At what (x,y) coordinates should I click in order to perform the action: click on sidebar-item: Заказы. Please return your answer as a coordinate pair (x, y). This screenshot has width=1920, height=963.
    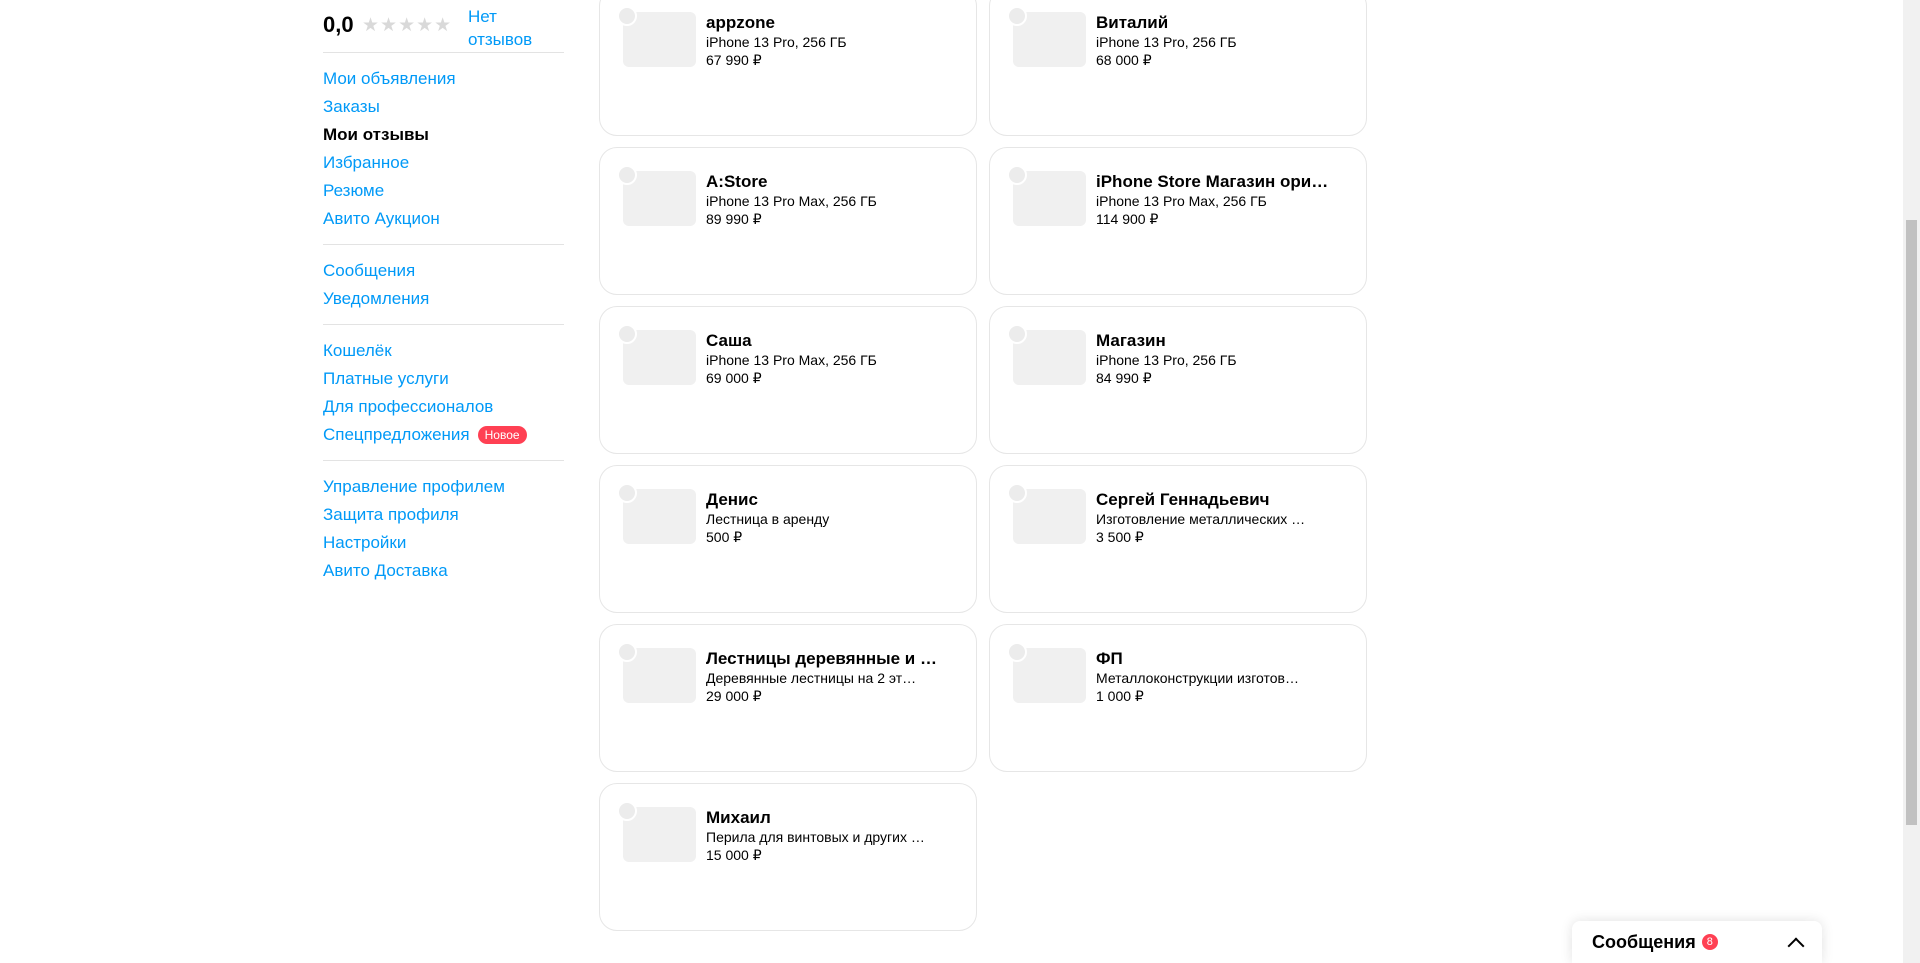
    Looking at the image, I should click on (443, 107).